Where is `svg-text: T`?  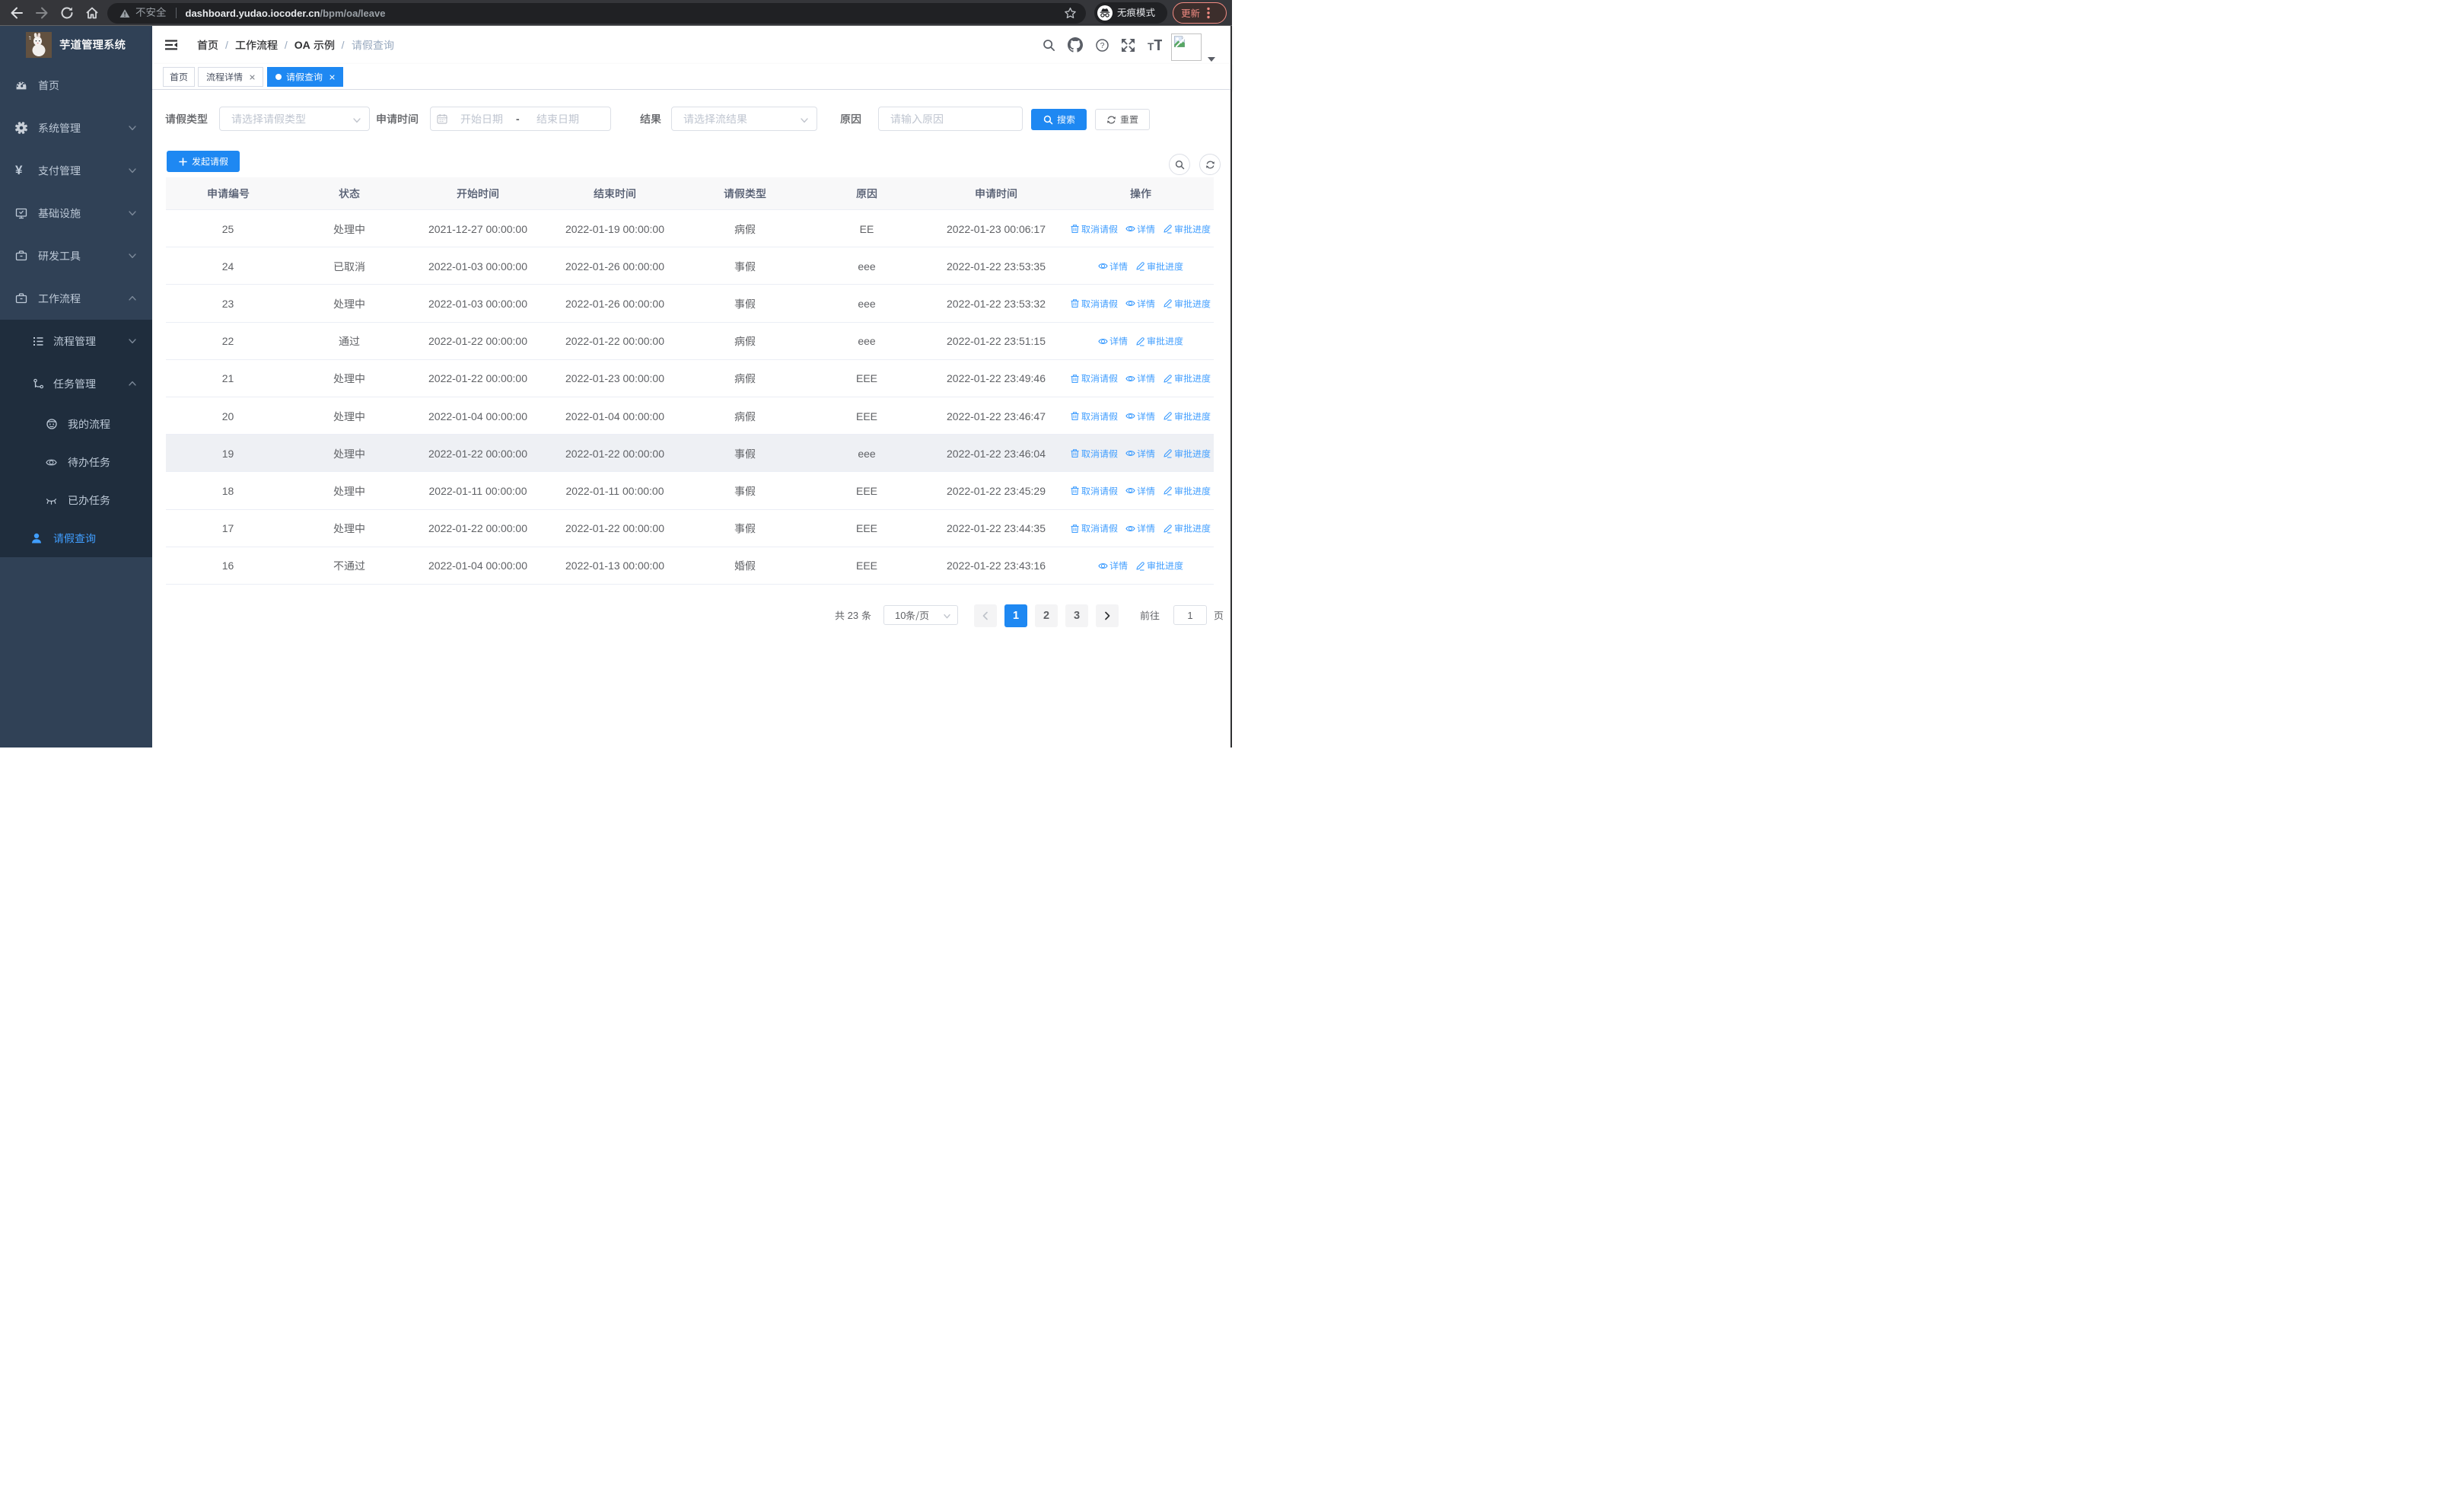 svg-text: T is located at coordinates (1158, 46).